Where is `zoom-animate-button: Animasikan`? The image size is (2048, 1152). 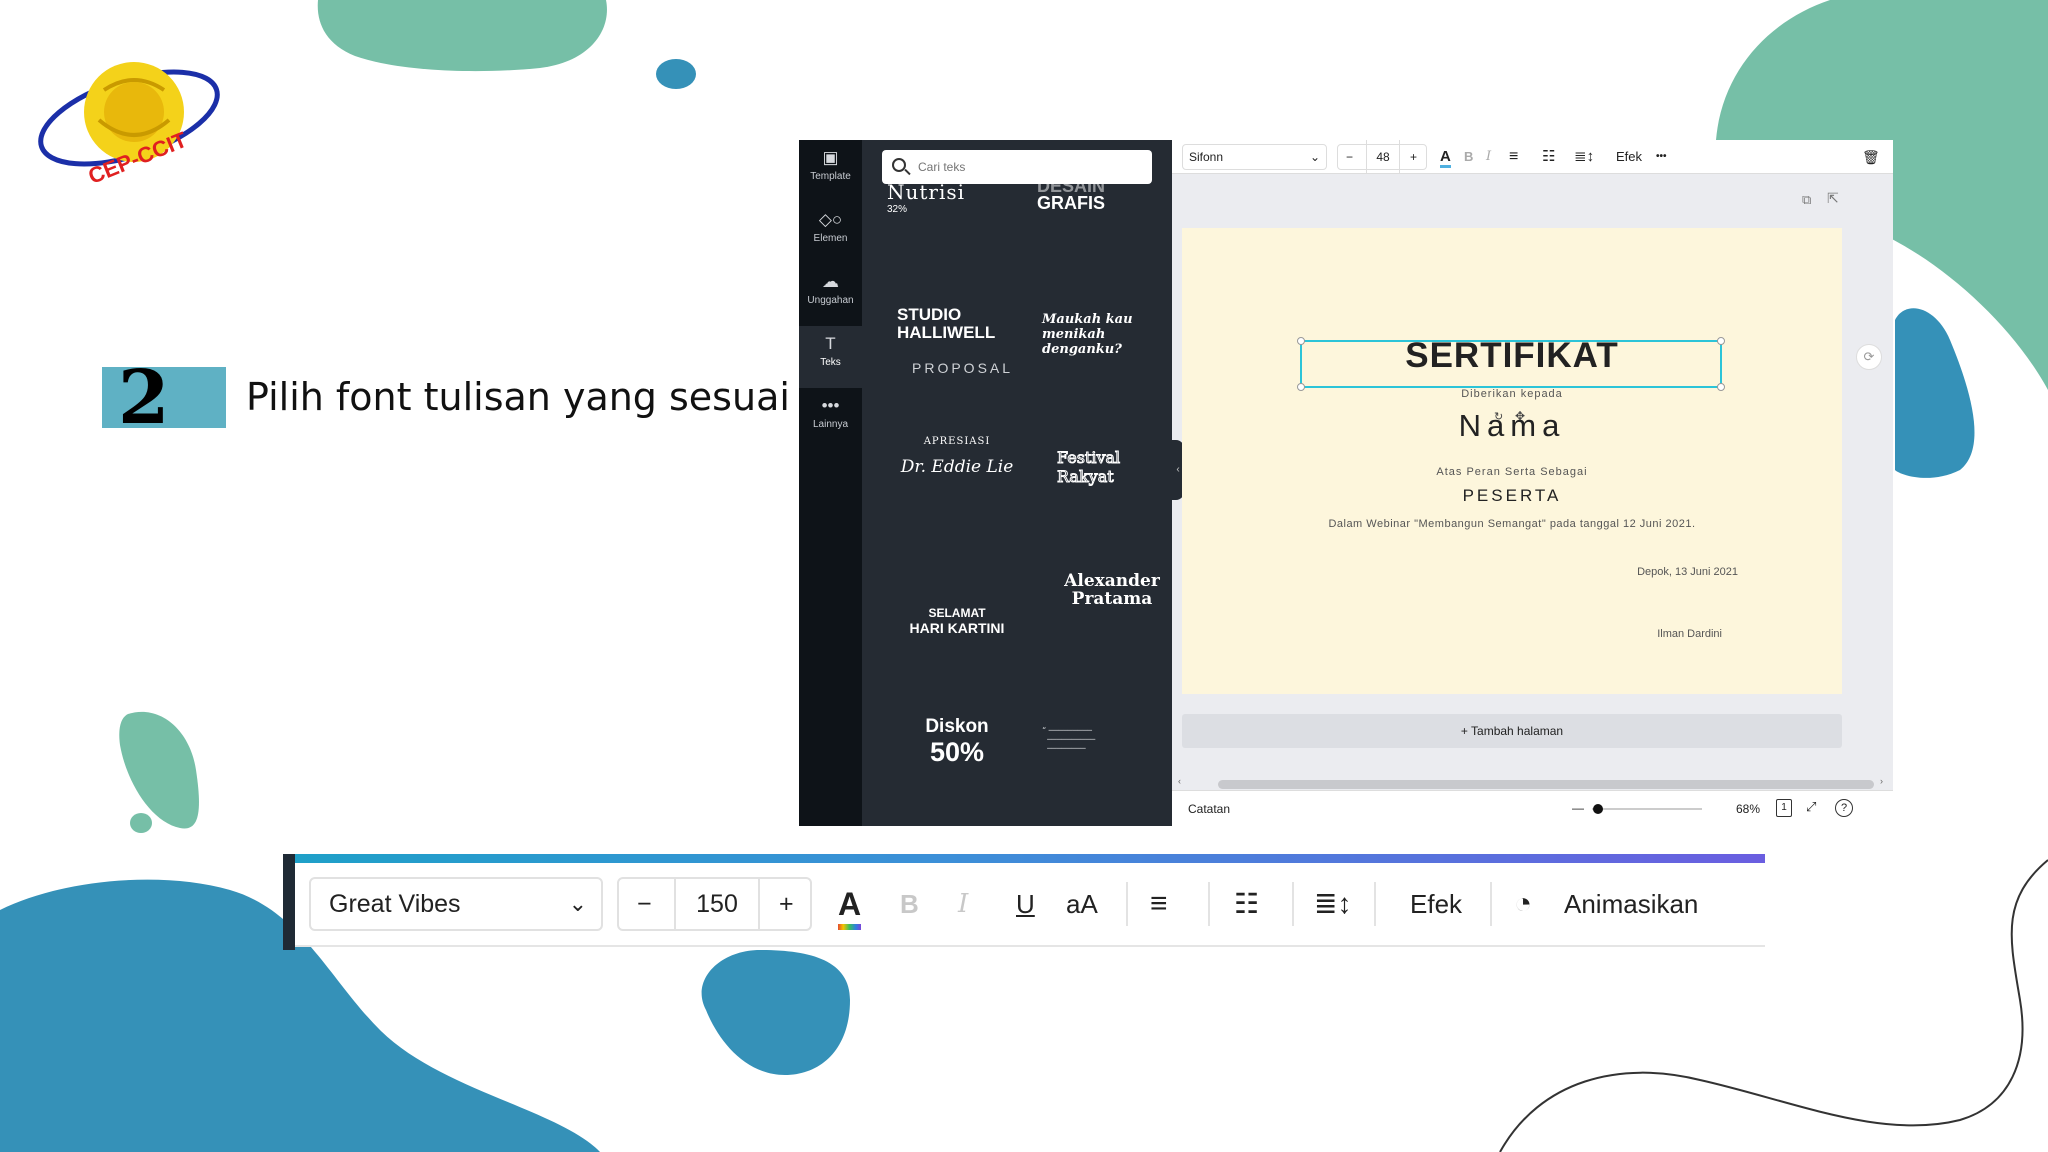 zoom-animate-button: Animasikan is located at coordinates (1631, 904).